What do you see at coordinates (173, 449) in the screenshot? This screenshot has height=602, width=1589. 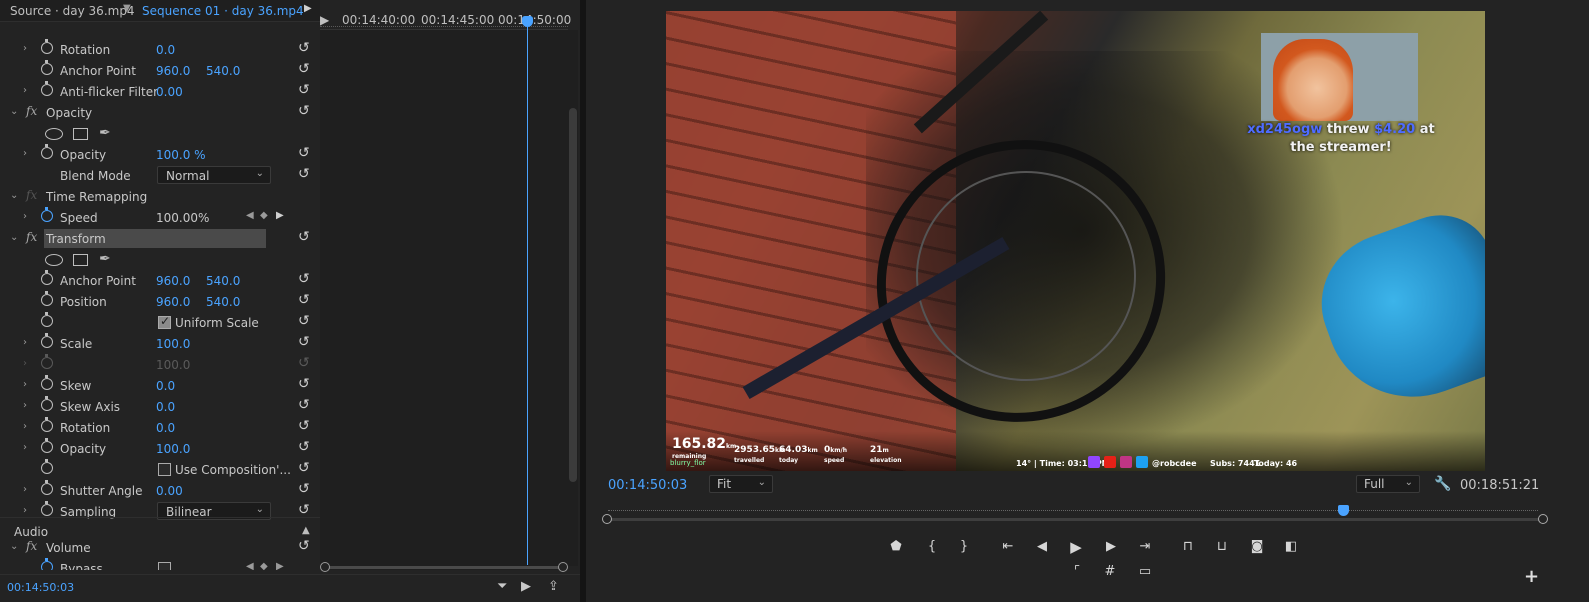 I see `opacity-value: 100.0` at bounding box center [173, 449].